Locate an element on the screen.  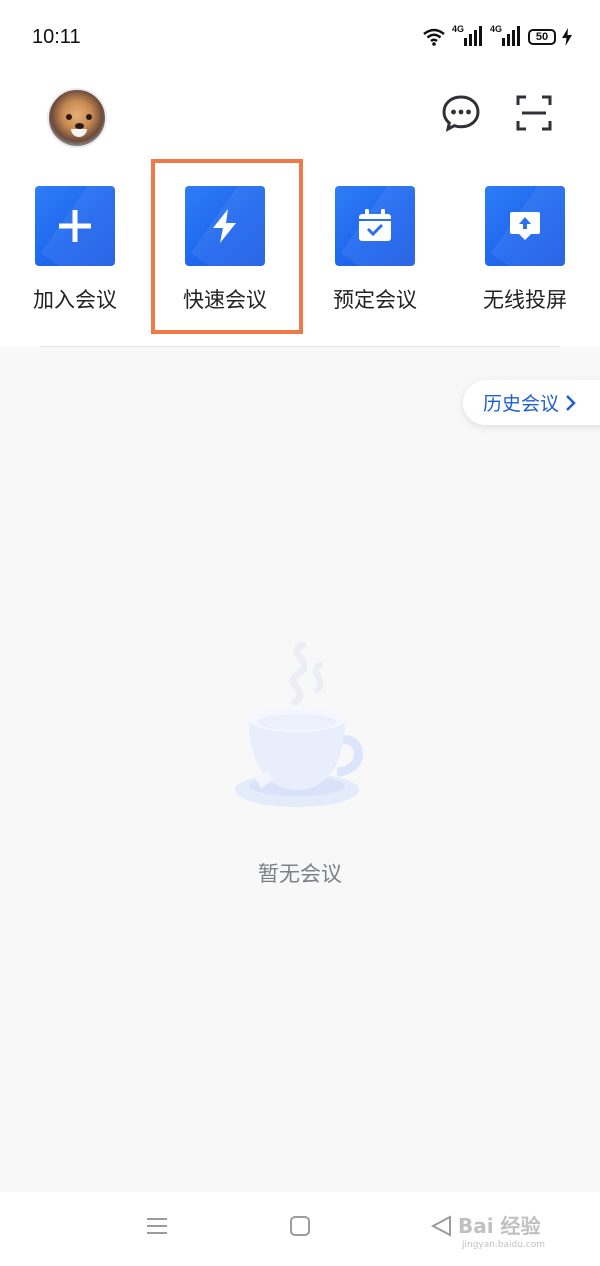
schedule-meeting-tile is located at coordinates (375, 226).